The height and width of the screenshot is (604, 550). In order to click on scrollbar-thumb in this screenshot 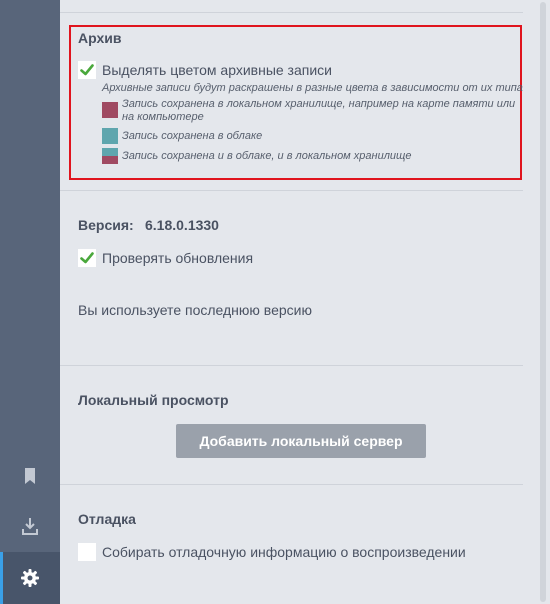, I will do `click(543, 302)`.